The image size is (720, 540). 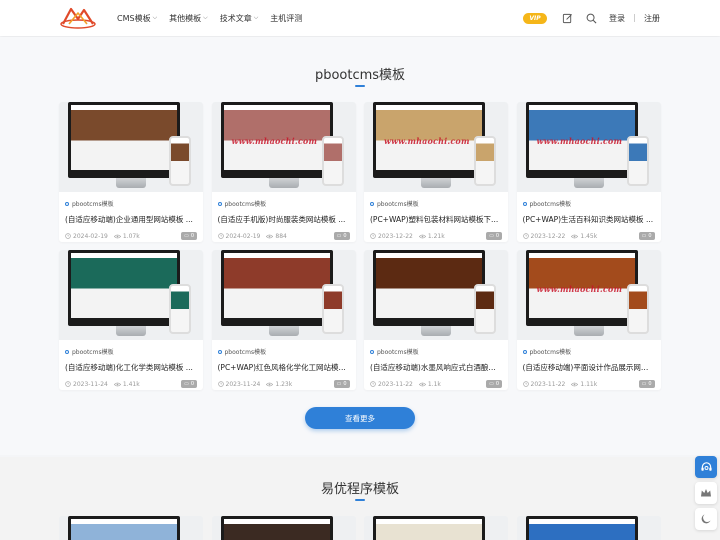 What do you see at coordinates (67, 351) in the screenshot?
I see `circle-icon` at bounding box center [67, 351].